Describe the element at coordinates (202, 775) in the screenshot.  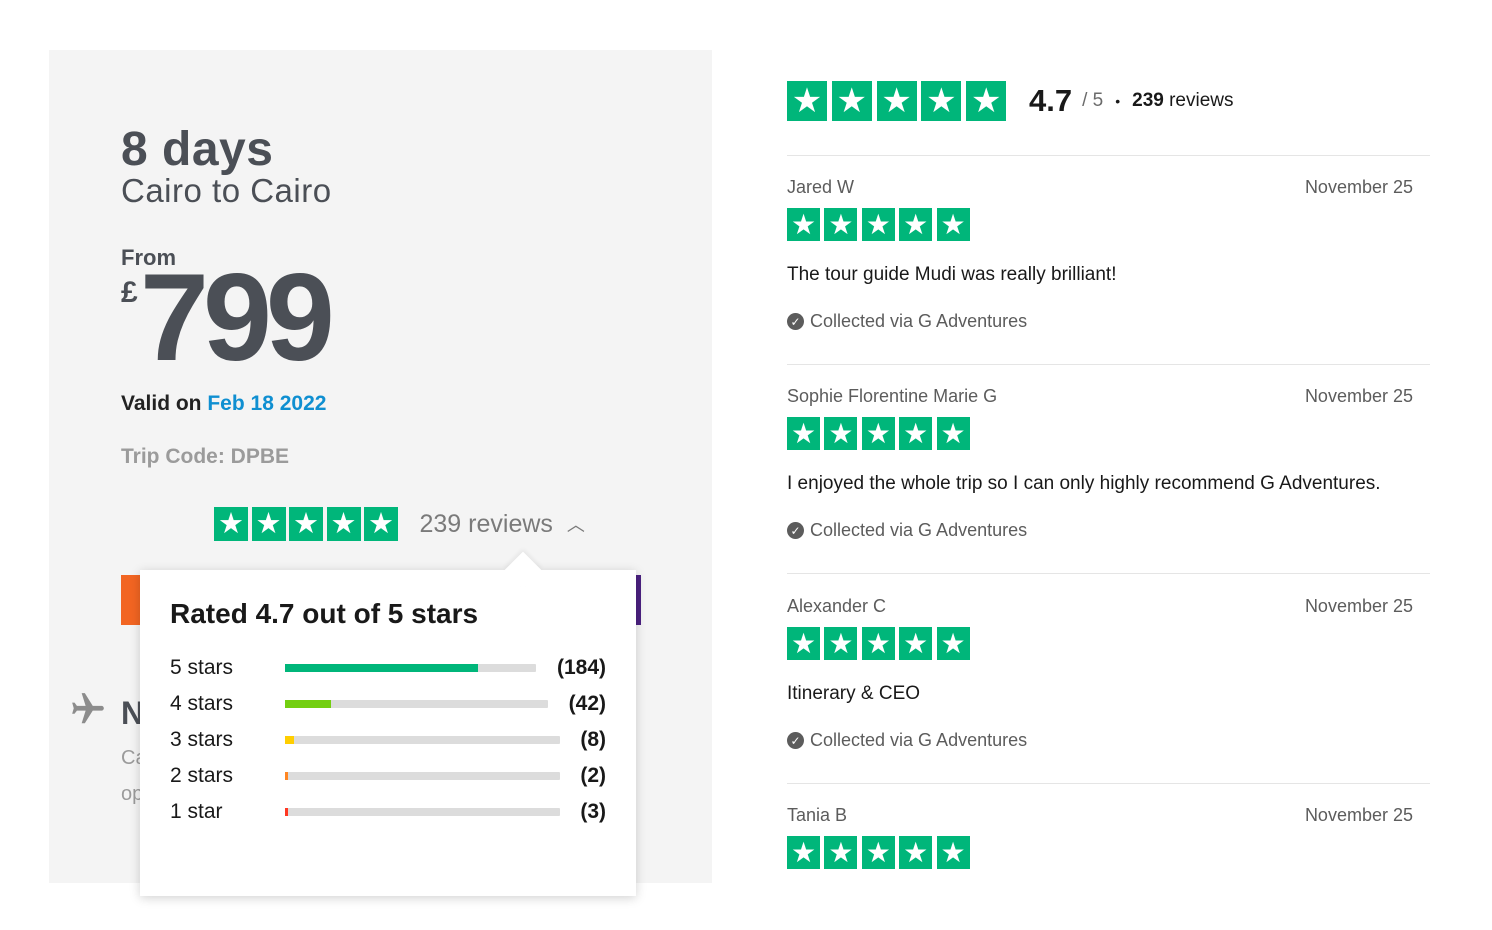
I see `rating-row-label: 2 stars` at that location.